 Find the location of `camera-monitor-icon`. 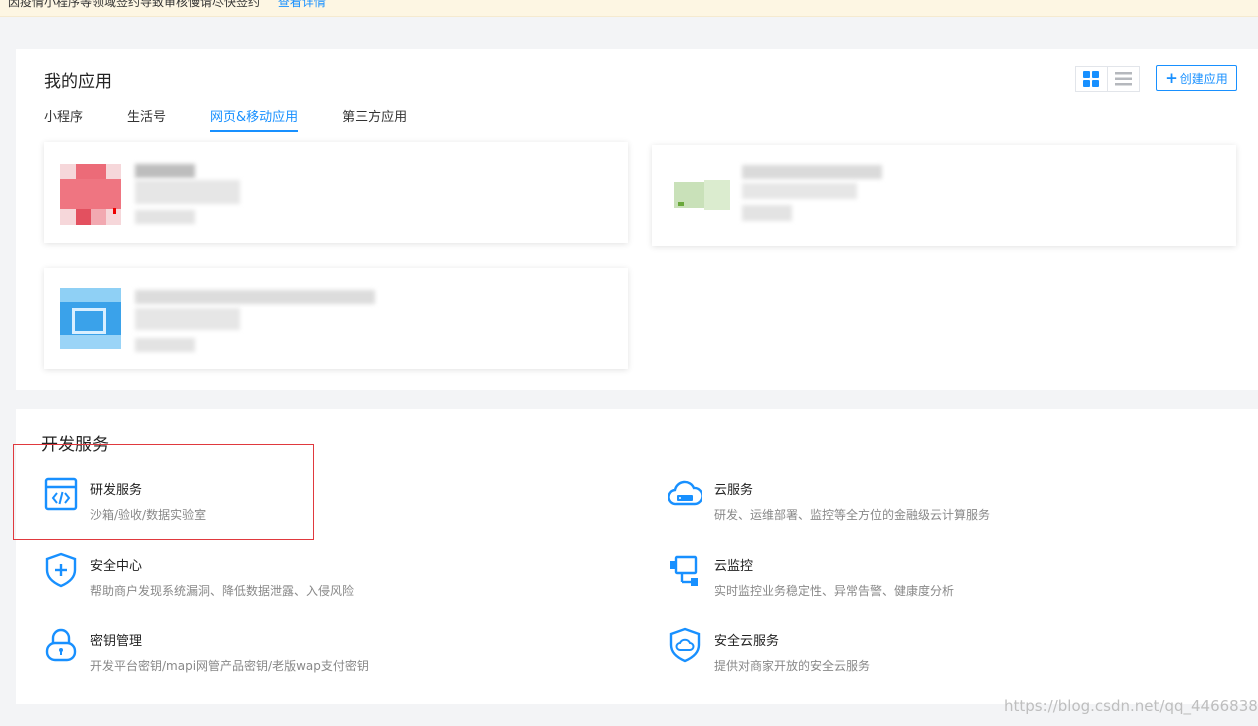

camera-monitor-icon is located at coordinates (684, 570).